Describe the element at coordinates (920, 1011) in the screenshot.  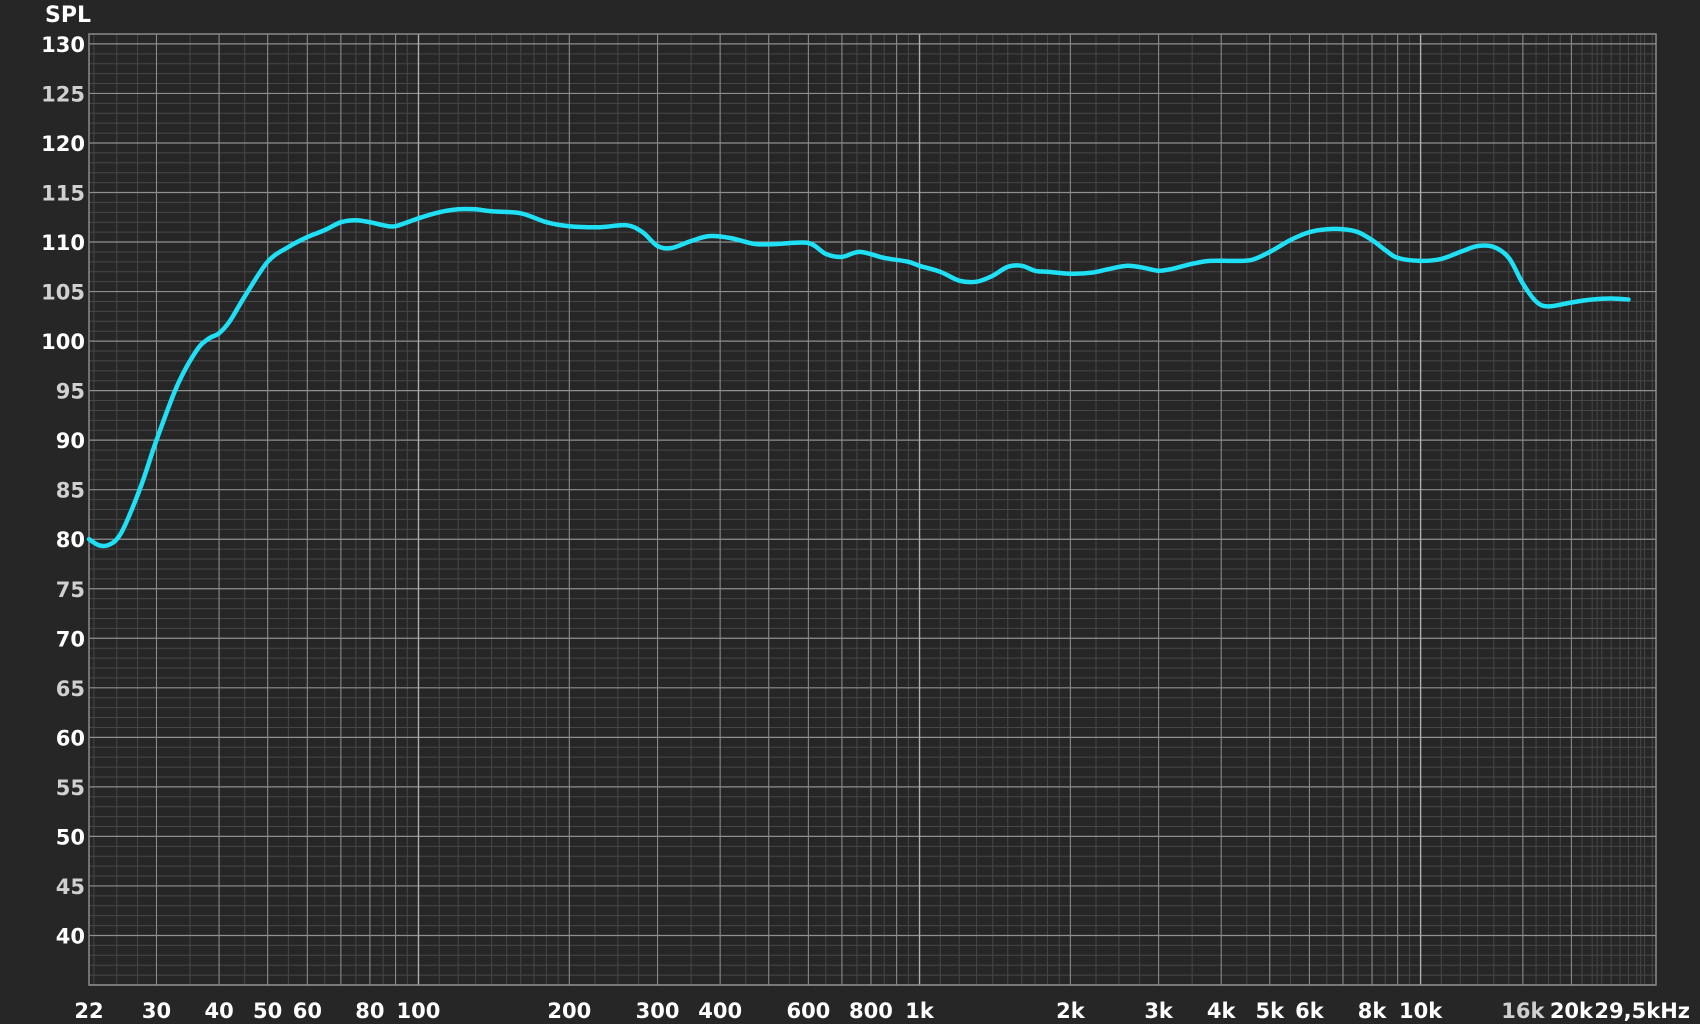
I see `x-tick-label: 1k` at that location.